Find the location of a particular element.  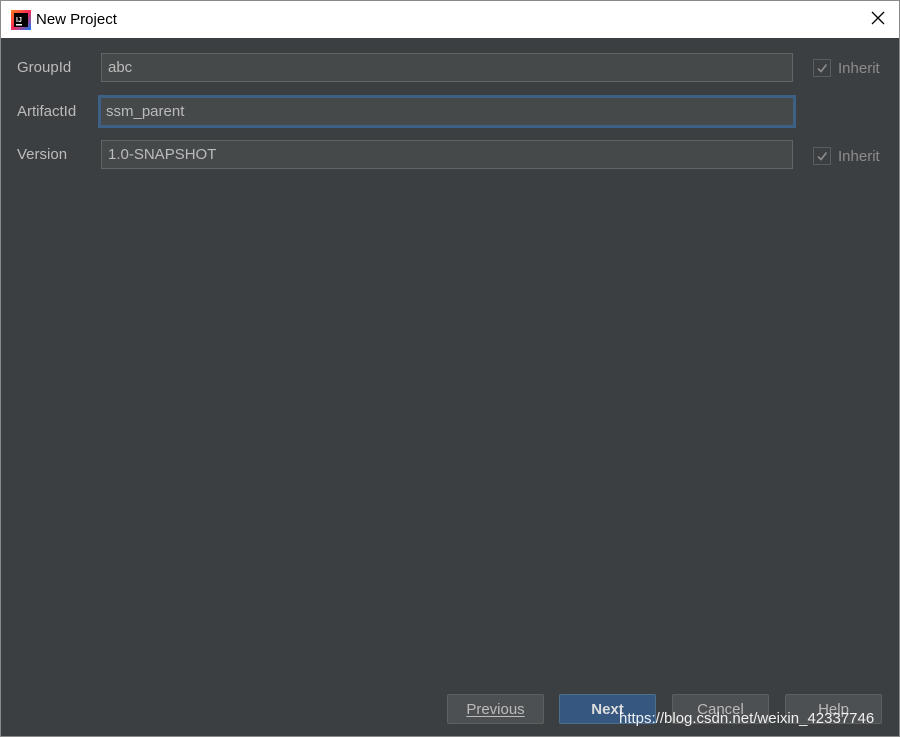

close-button is located at coordinates (878, 20).